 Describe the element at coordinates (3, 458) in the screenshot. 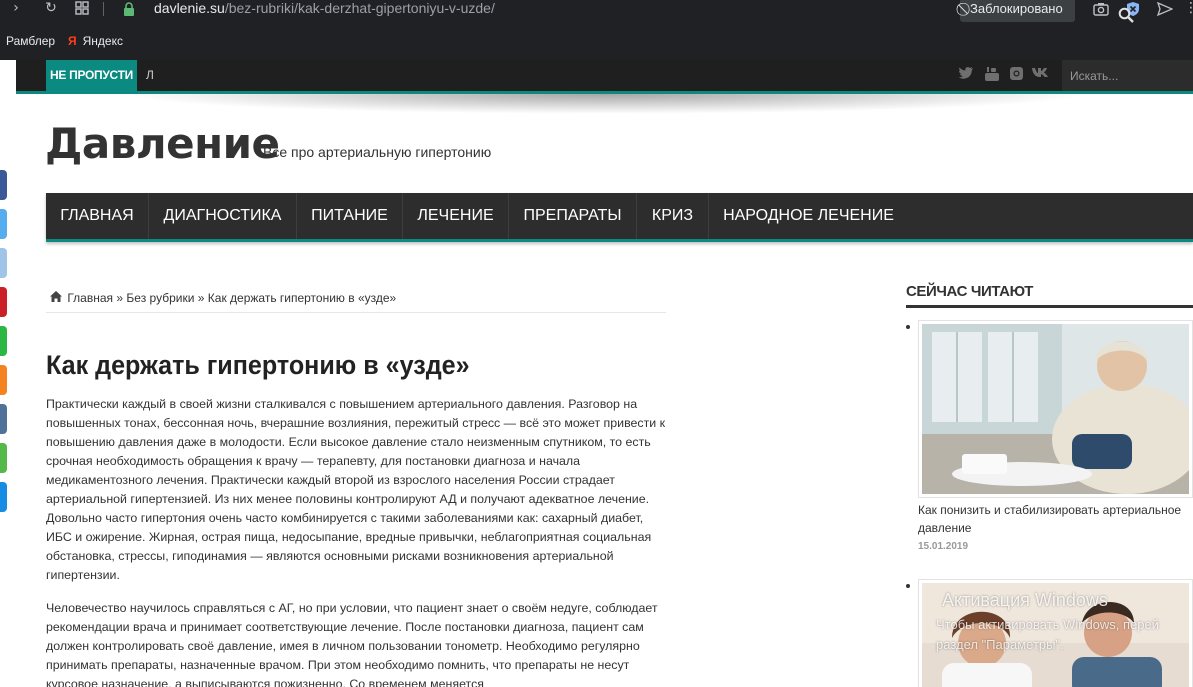

I see `viber-share-icon` at that location.